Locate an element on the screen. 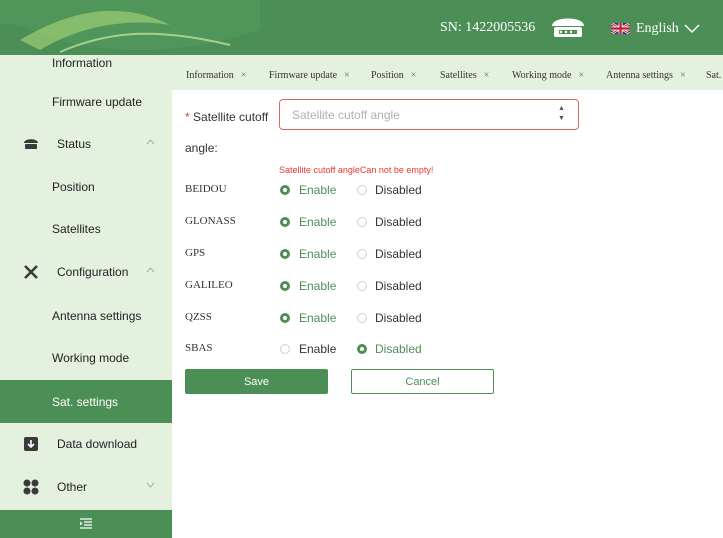 This screenshot has width=723, height=538. sidebar-item-label: Firmware update is located at coordinates (97, 102).